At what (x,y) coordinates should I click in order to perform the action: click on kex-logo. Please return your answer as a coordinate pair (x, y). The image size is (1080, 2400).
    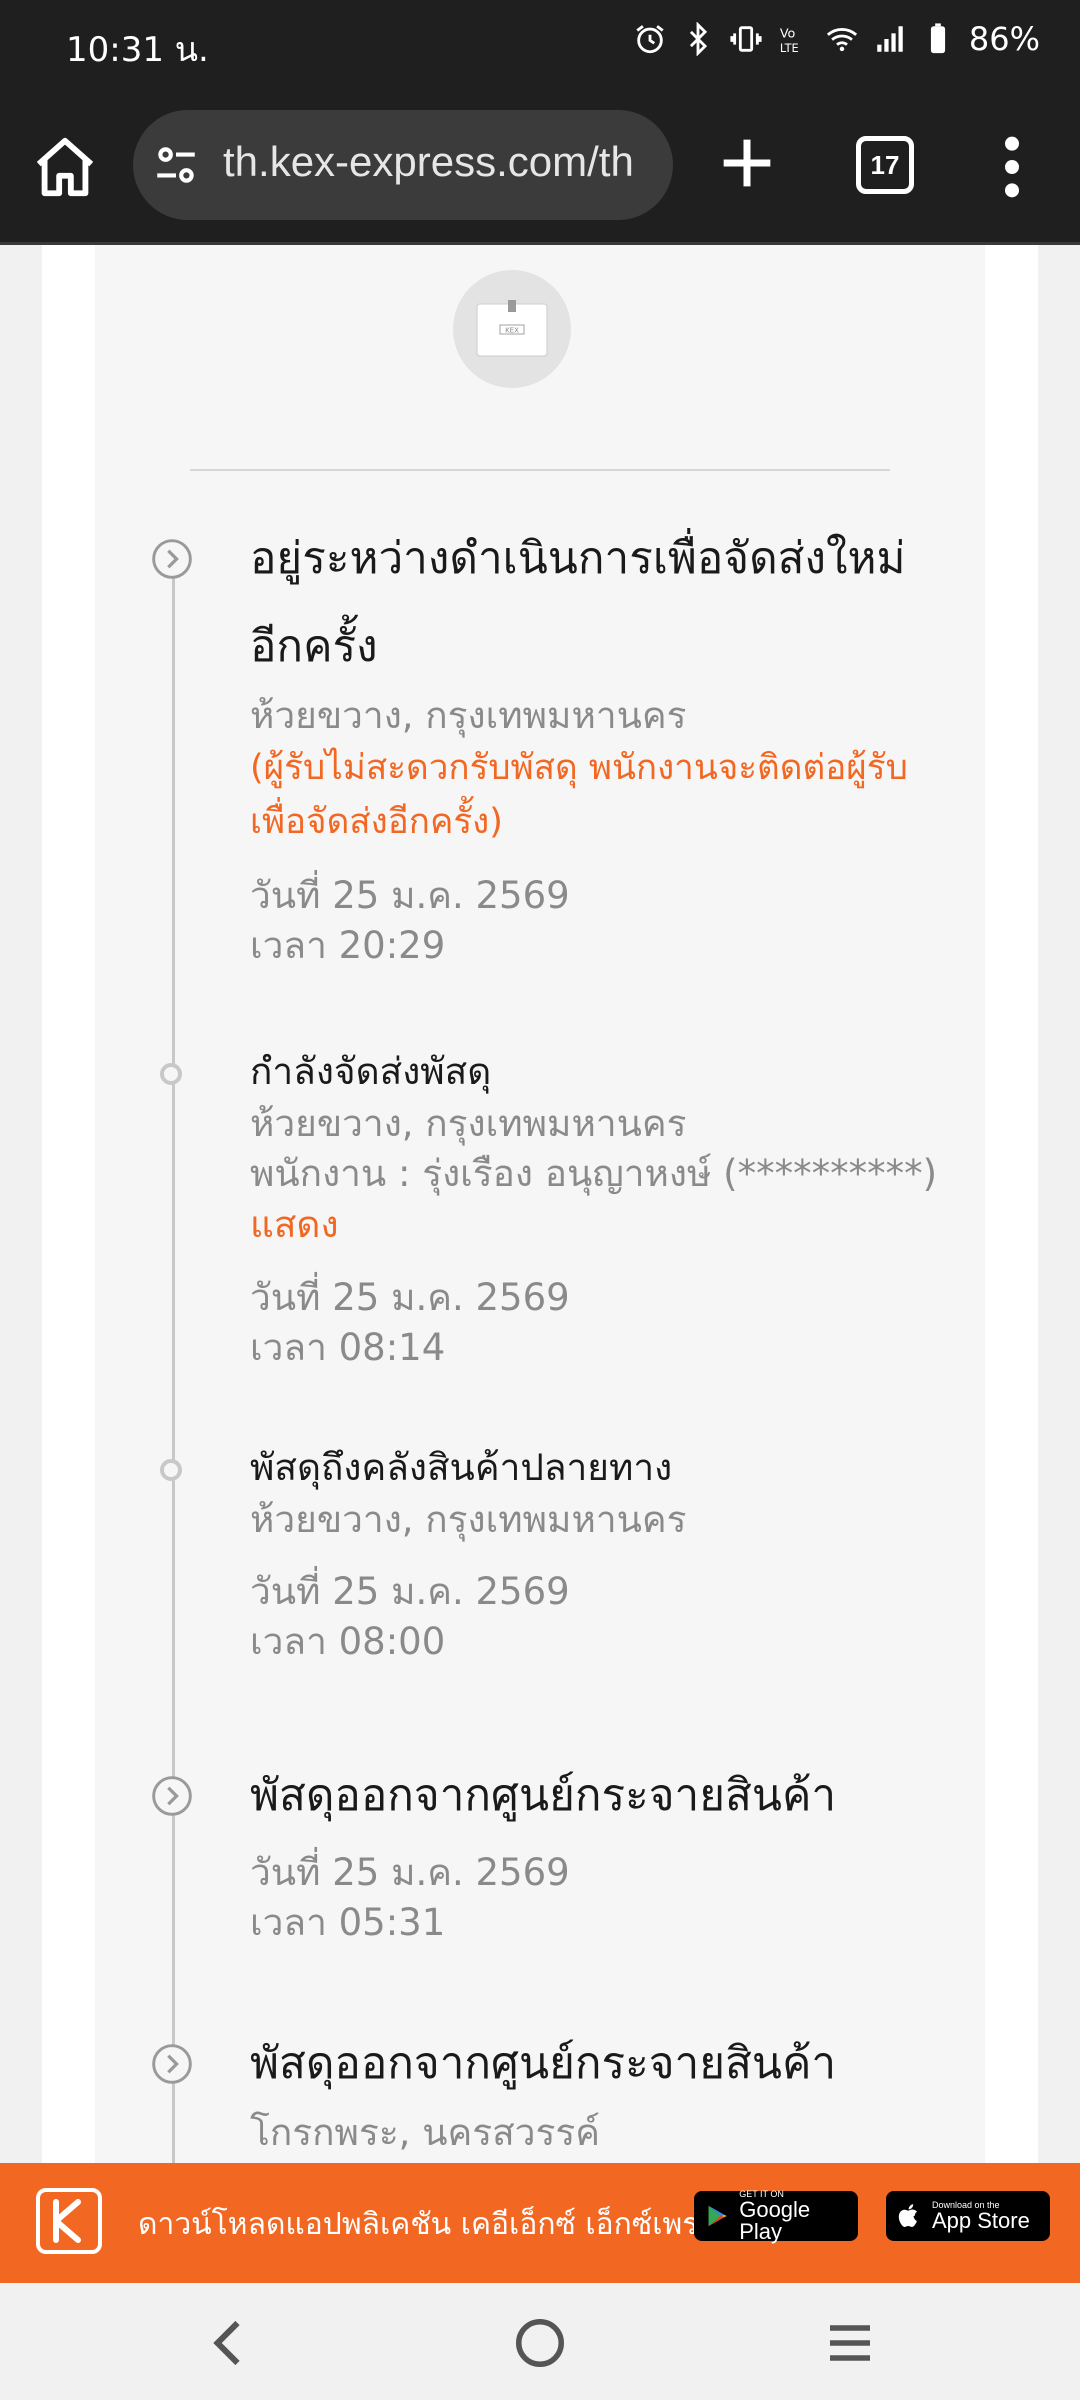
    Looking at the image, I should click on (69, 2221).